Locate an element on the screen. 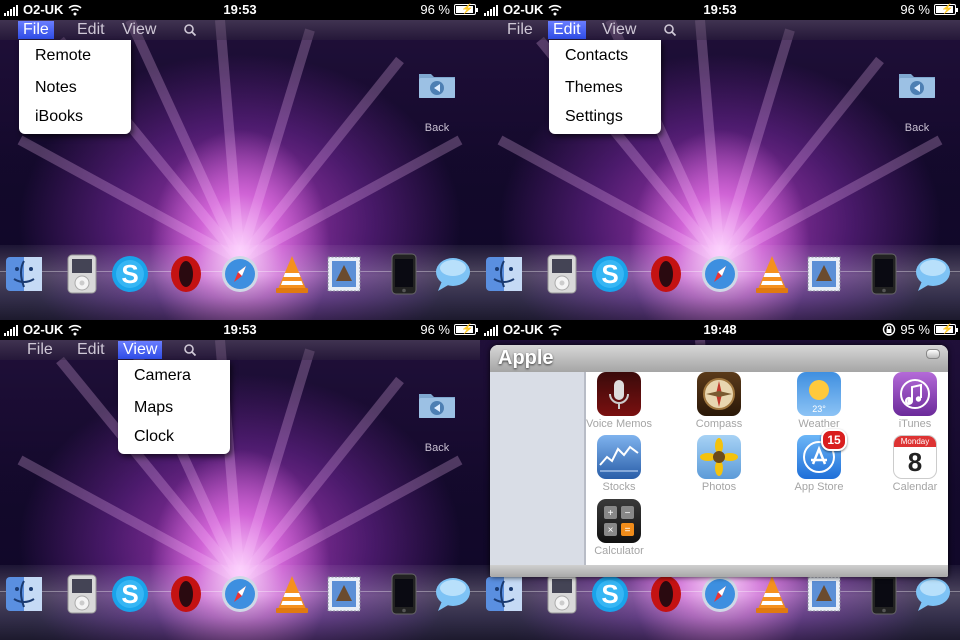  battery-percent: 96 % is located at coordinates (435, 9).